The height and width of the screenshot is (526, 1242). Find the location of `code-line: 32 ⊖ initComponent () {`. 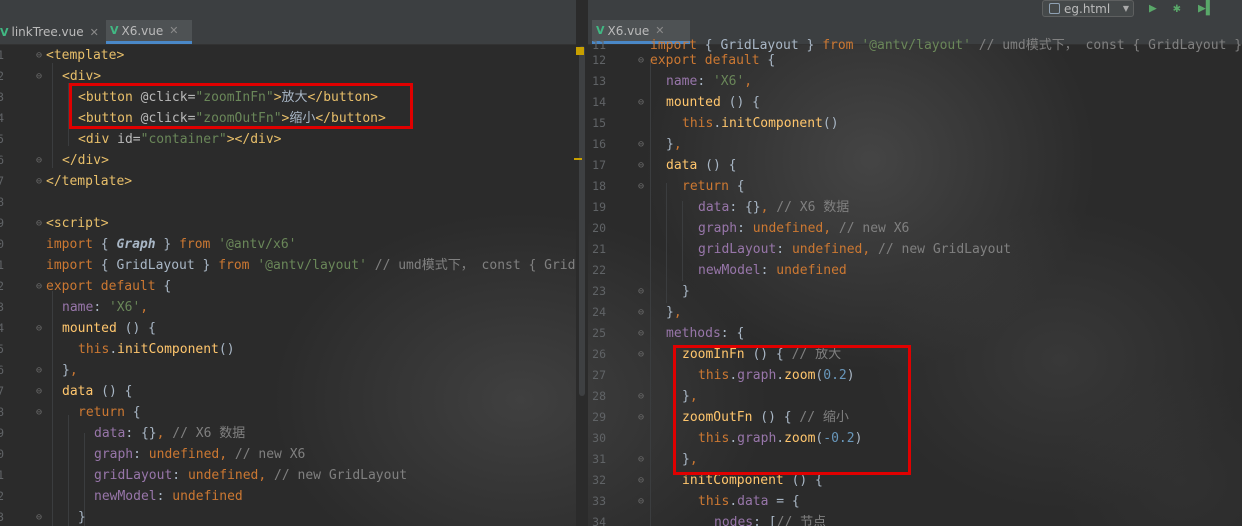

code-line: 32 ⊖ initComponent () { is located at coordinates (707, 480).